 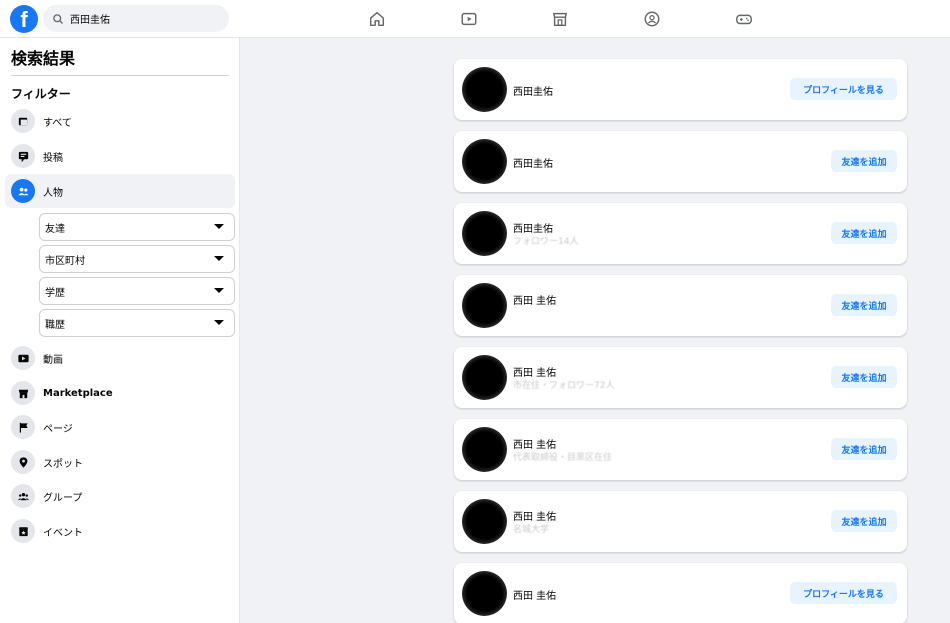 I want to click on sidebar-item-marketplace: Marketplace, so click(x=120, y=393).